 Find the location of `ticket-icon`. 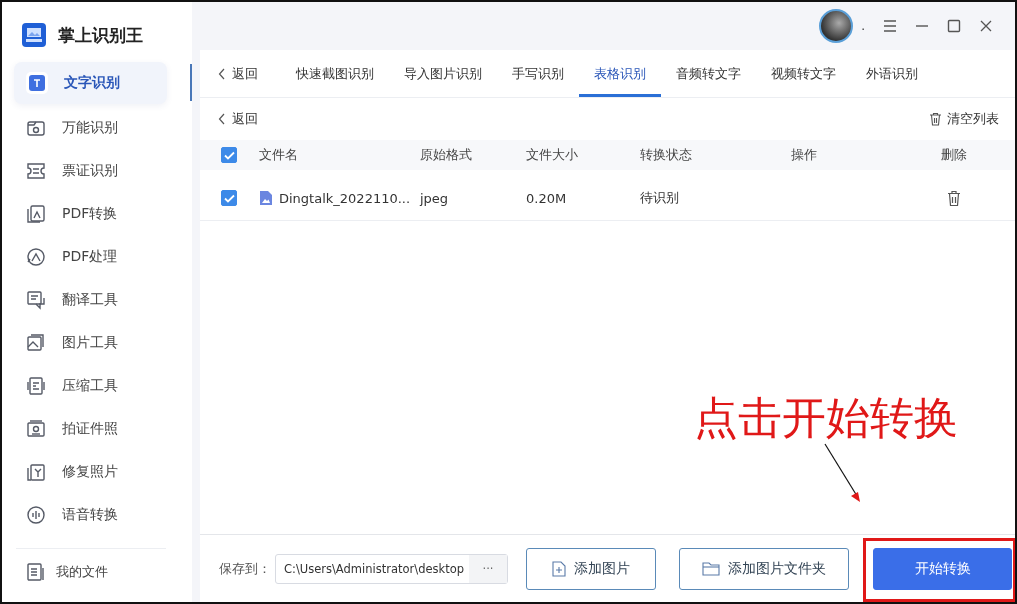

ticket-icon is located at coordinates (36, 171).